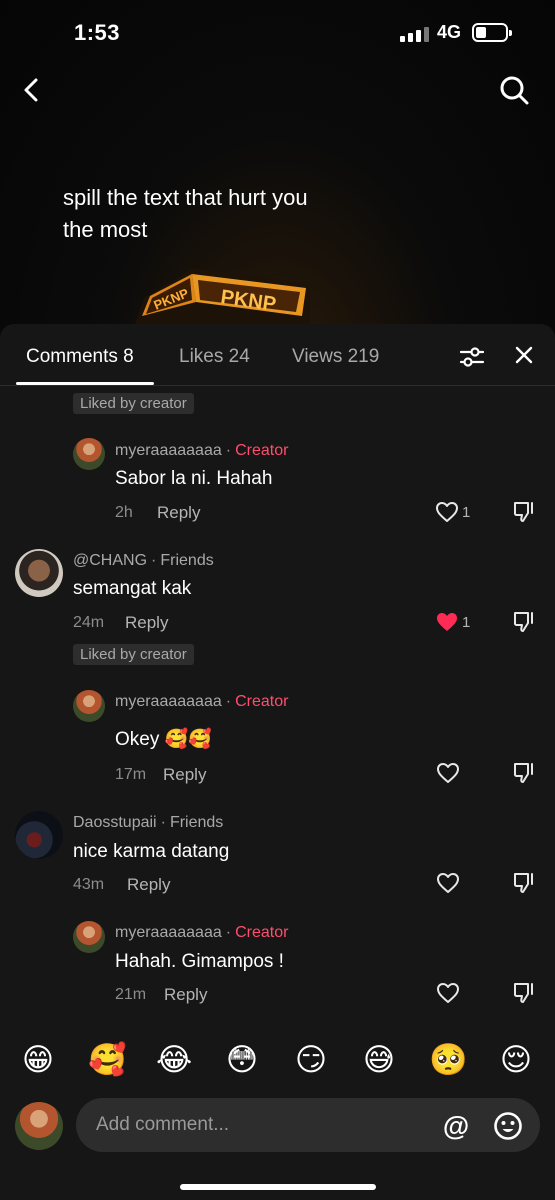 The image size is (555, 1200). Describe the element at coordinates (414, 34) in the screenshot. I see `cellular-signal-icon` at that location.